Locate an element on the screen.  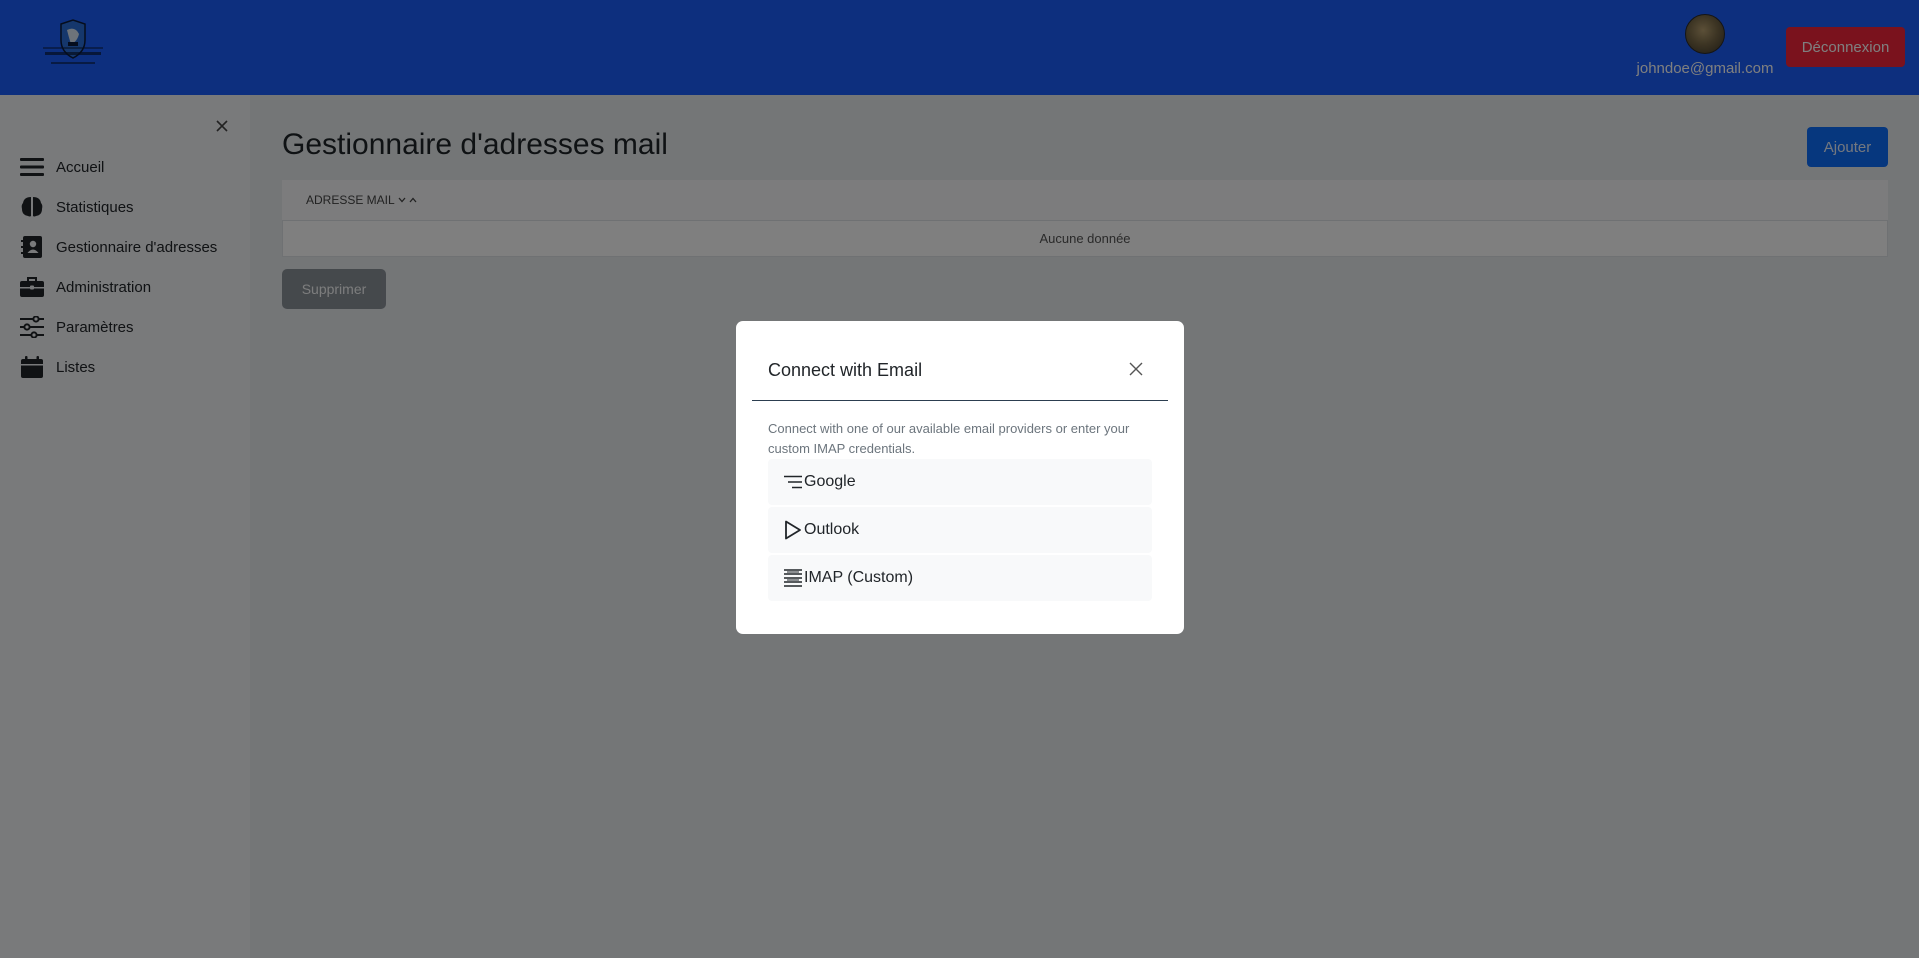
provider-outlook: Outlook is located at coordinates (960, 530).